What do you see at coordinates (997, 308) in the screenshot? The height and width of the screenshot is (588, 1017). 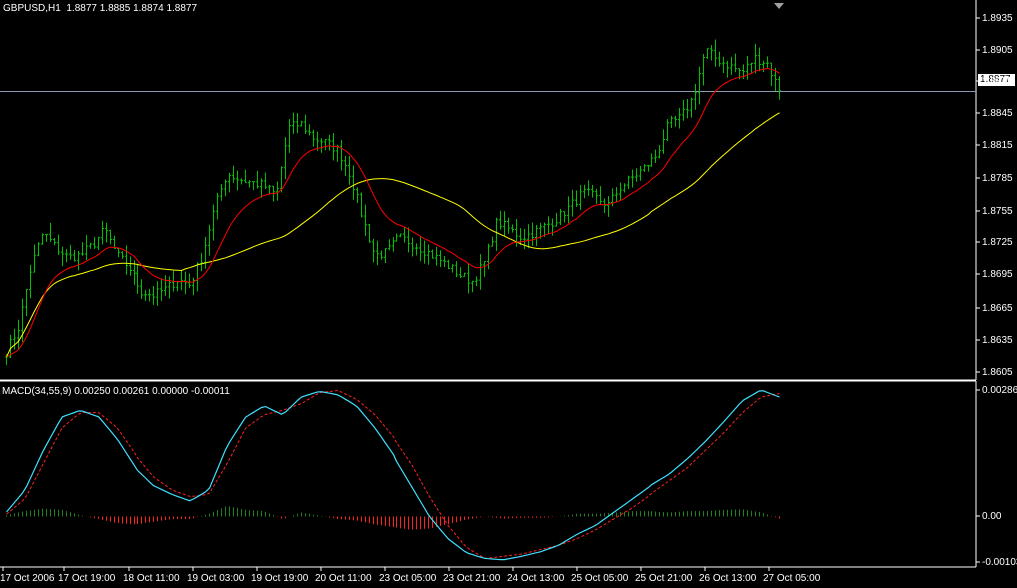 I see `price-tick-label: 1.8665` at bounding box center [997, 308].